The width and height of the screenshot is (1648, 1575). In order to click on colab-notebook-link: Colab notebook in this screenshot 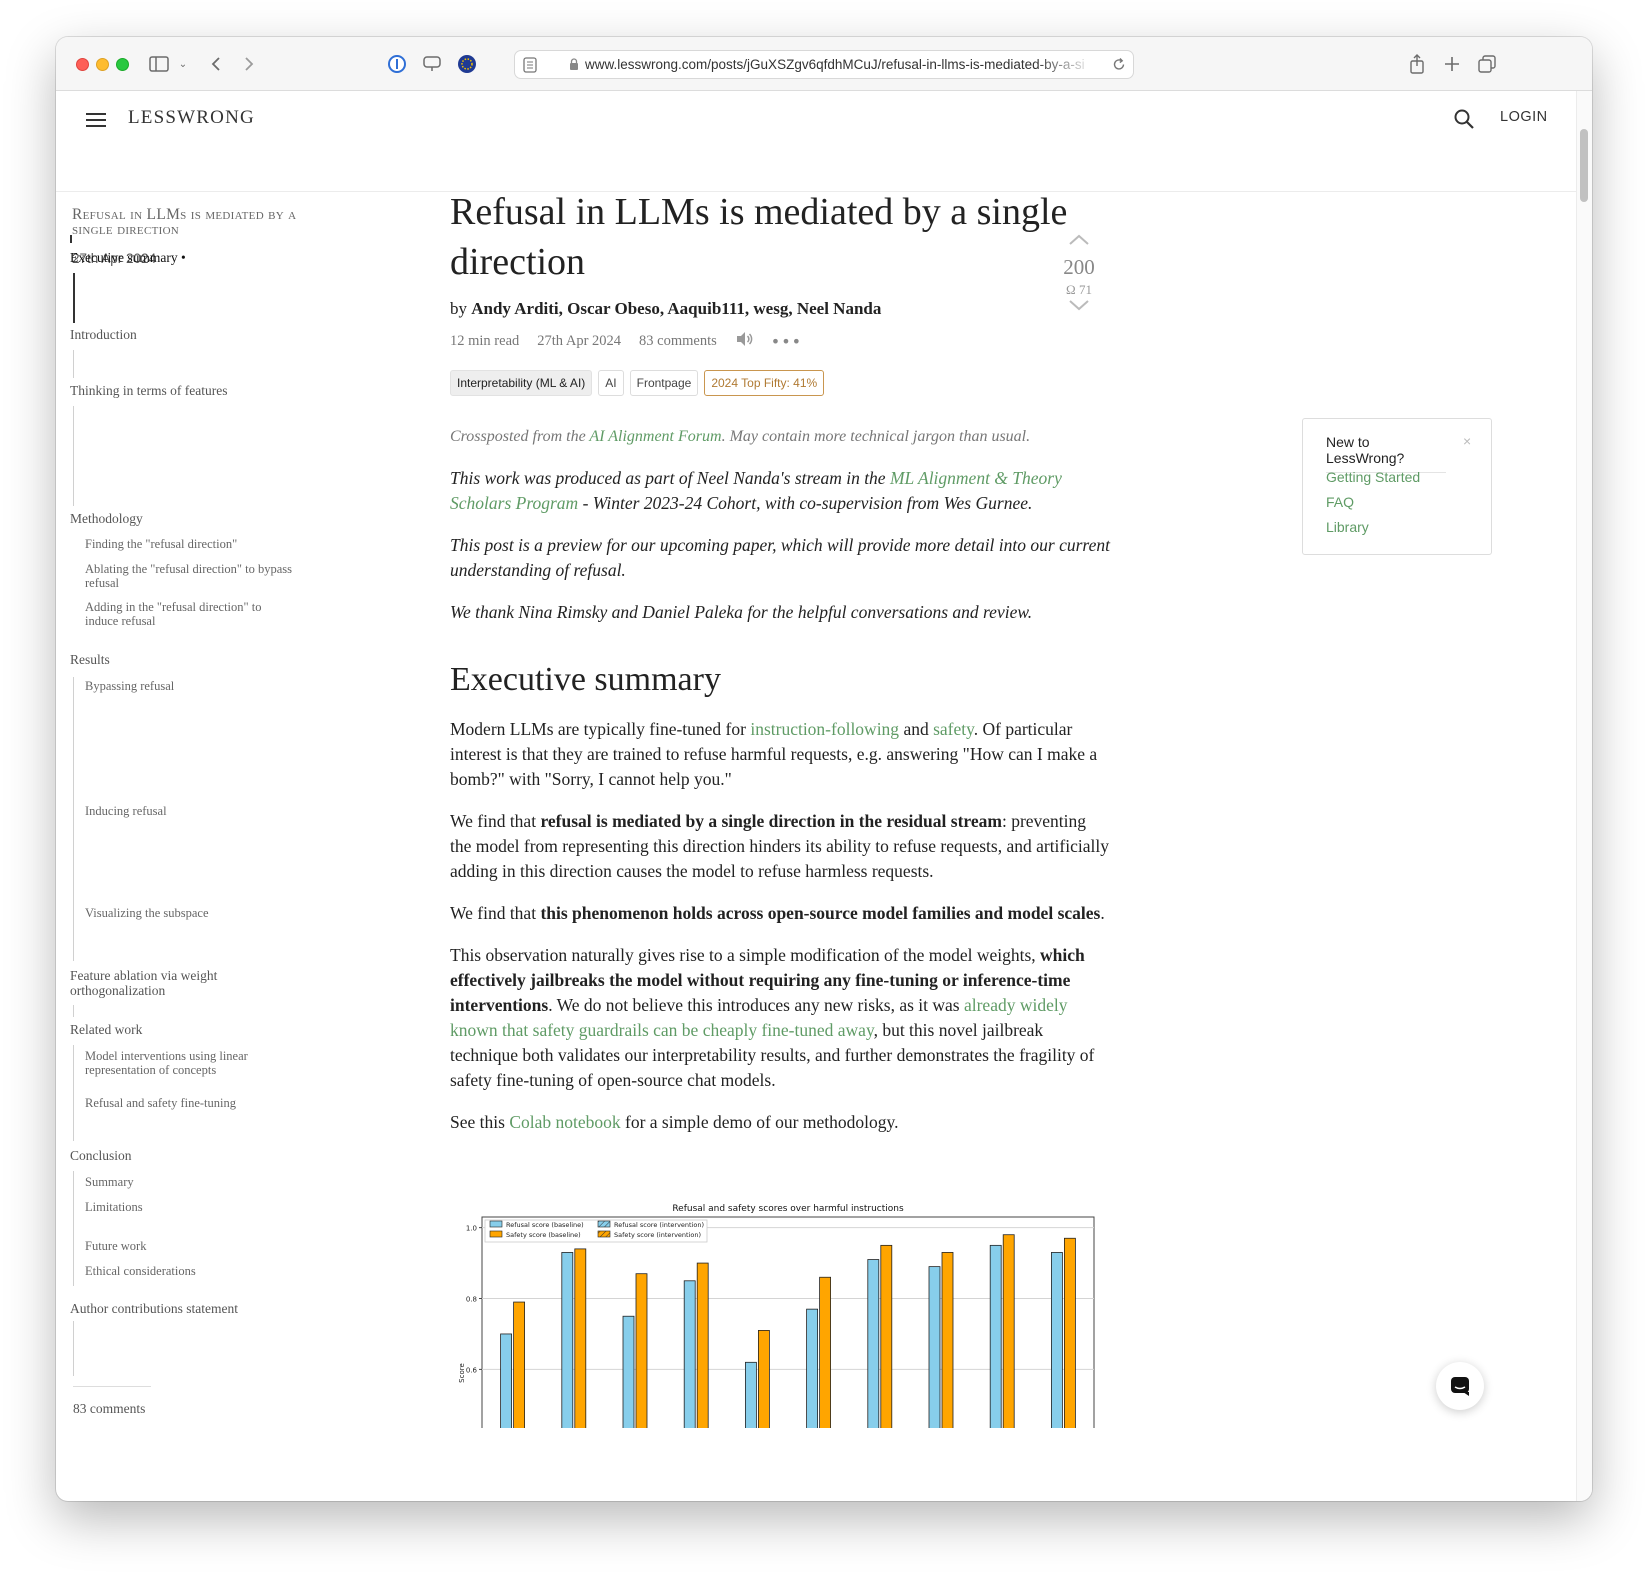, I will do `click(564, 1122)`.